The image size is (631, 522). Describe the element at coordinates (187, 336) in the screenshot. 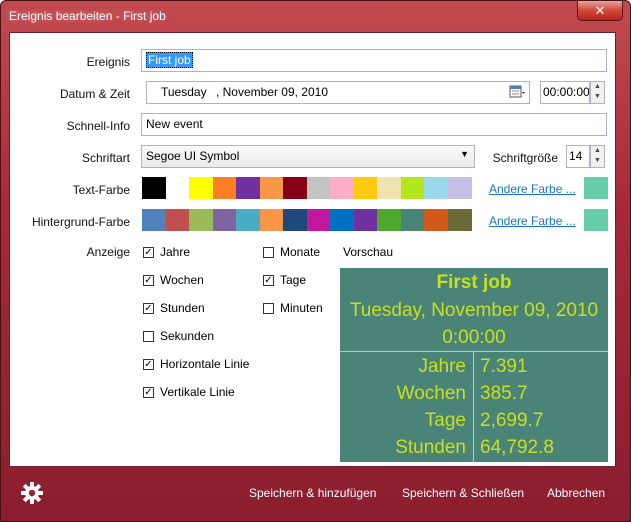

I see `checkbox-label: Sekunden` at that location.